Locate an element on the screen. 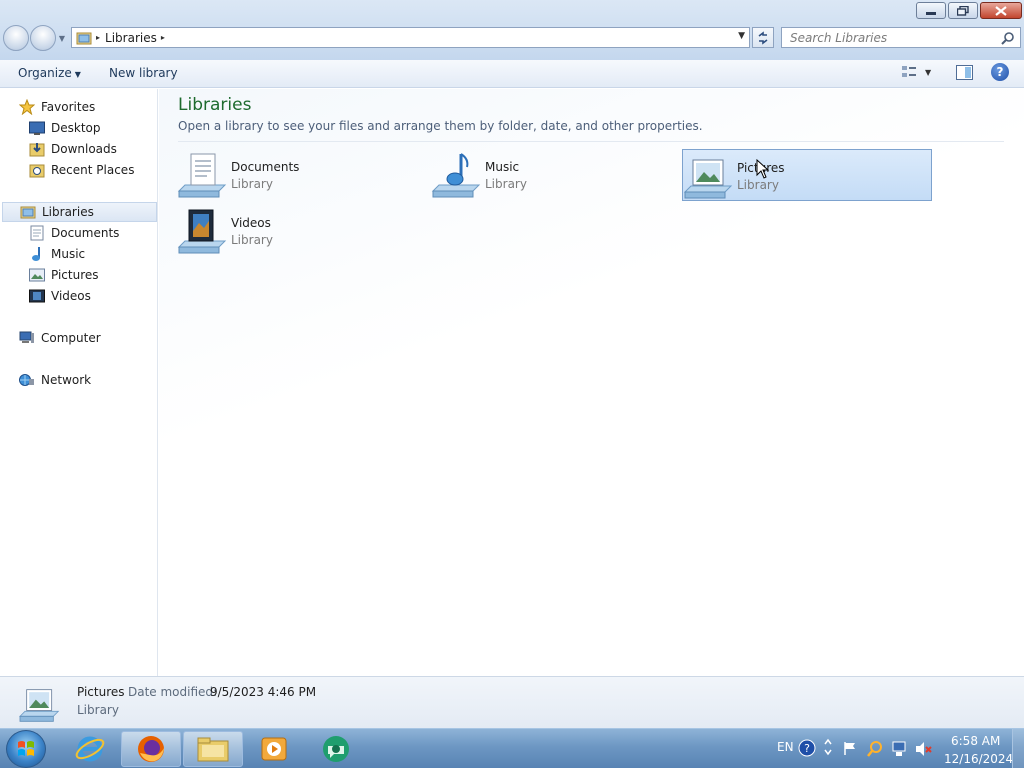 This screenshot has height=768, width=1024. nav-music: Music is located at coordinates (57, 254).